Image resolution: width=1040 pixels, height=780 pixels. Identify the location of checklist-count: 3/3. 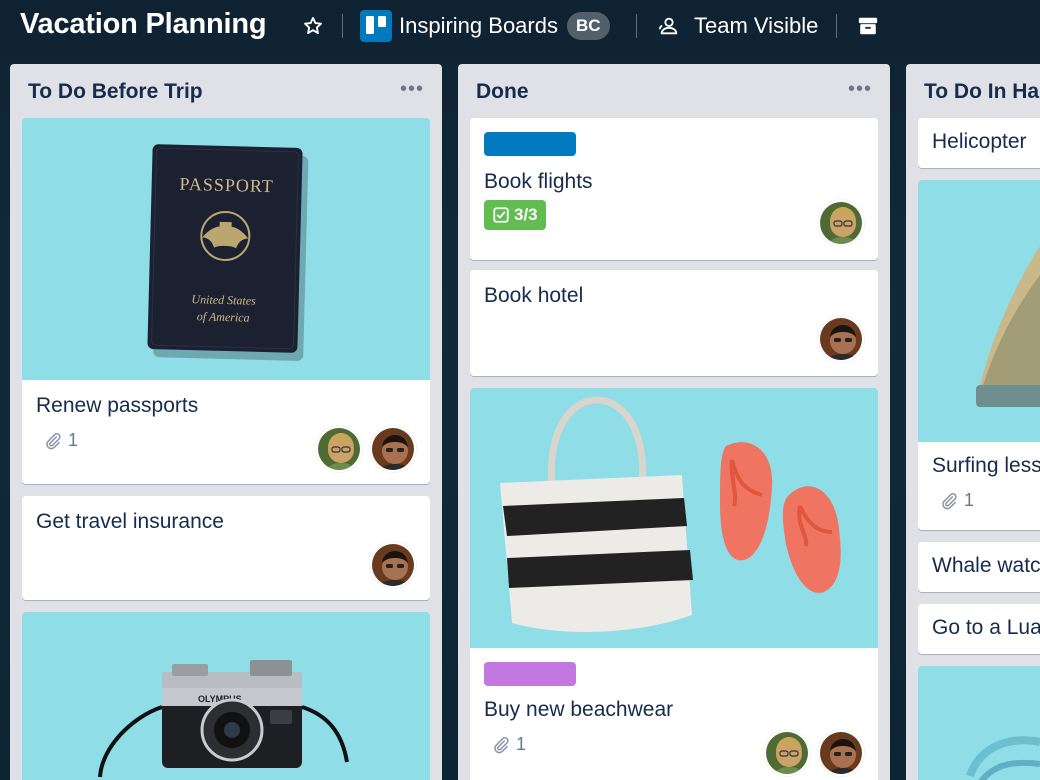
(526, 214).